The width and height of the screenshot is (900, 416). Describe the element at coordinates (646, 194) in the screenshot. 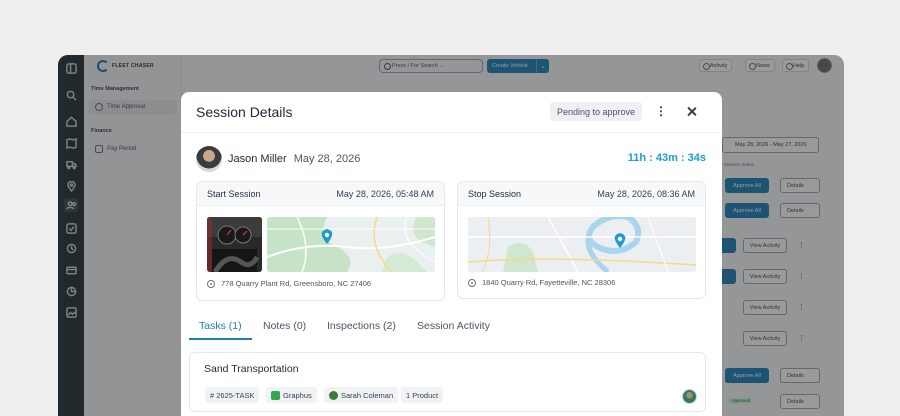

I see `stop-session-datetime: May 28, 2026, 08:36 AM` at that location.